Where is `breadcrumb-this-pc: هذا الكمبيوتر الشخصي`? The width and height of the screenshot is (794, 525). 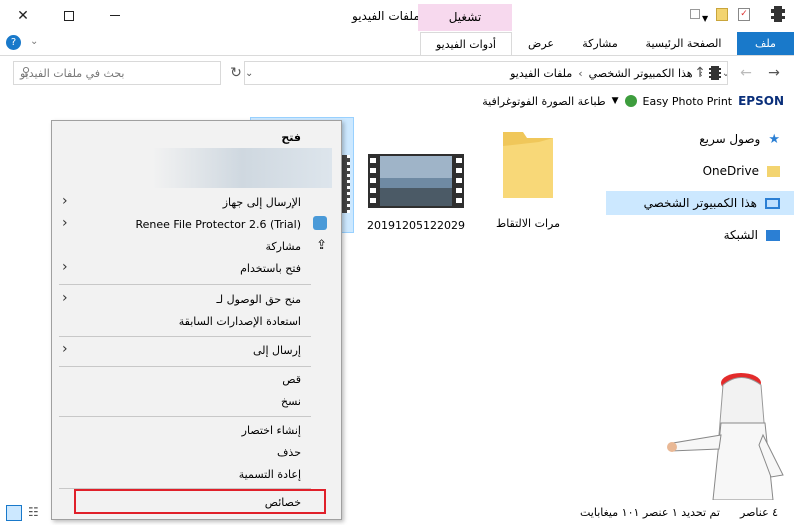 breadcrumb-this-pc: هذا الكمبيوتر الشخصي is located at coordinates (641, 73).